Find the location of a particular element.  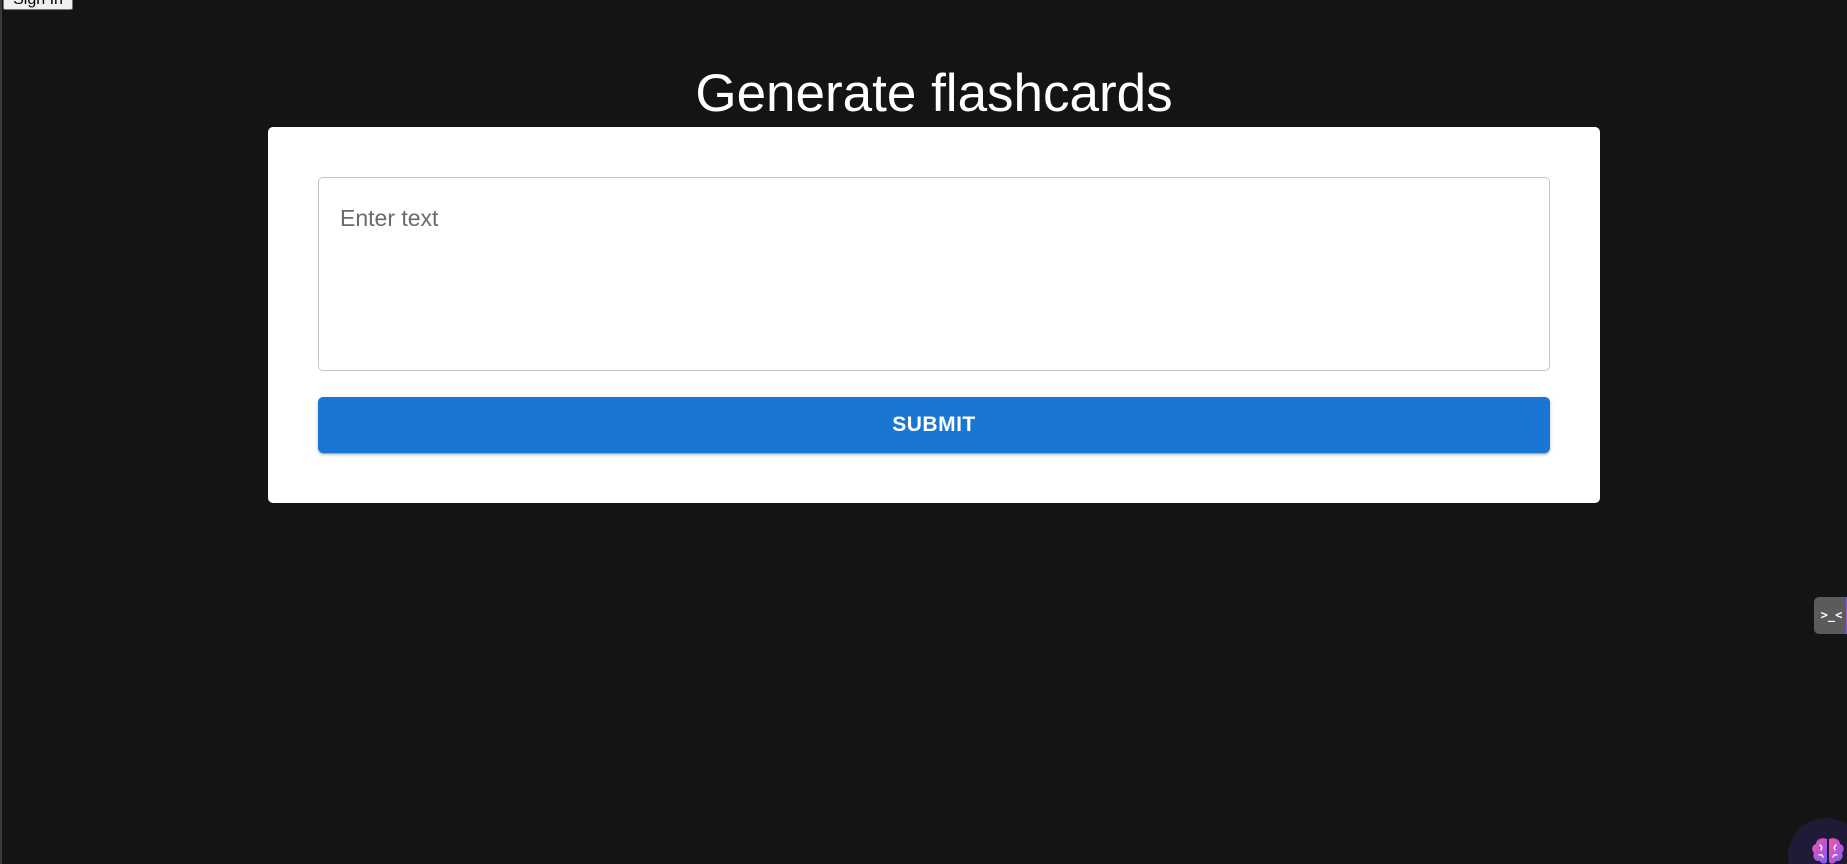

extension-tab: >_< is located at coordinates (1830, 615).